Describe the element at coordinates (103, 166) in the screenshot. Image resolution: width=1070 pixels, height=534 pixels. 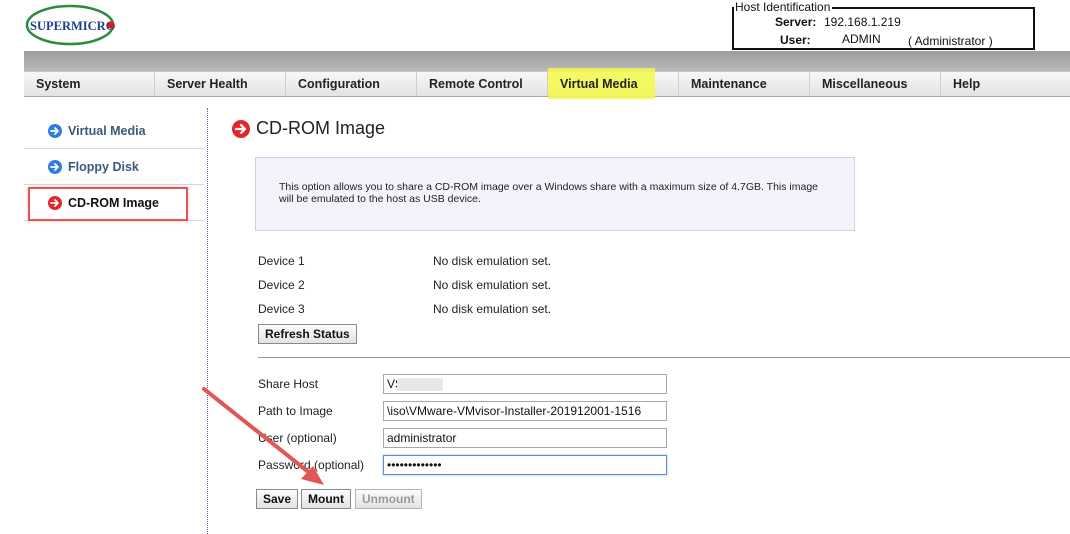
I see `sidebar-item-label: Floppy Disk` at that location.